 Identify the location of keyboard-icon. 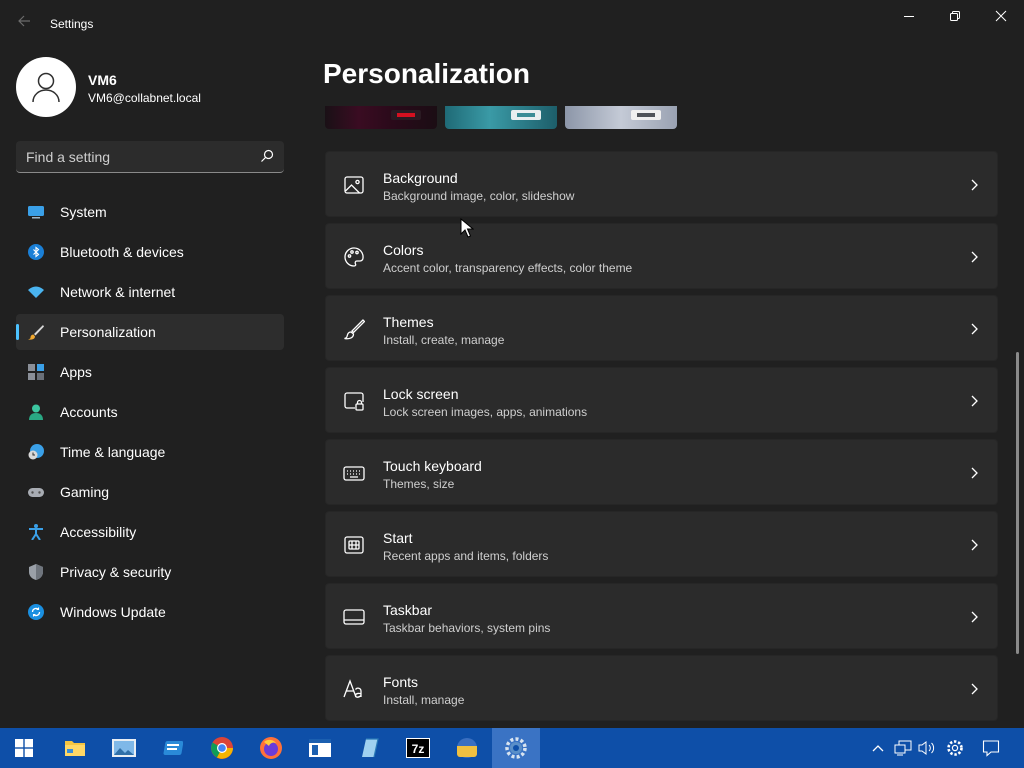
(354, 473).